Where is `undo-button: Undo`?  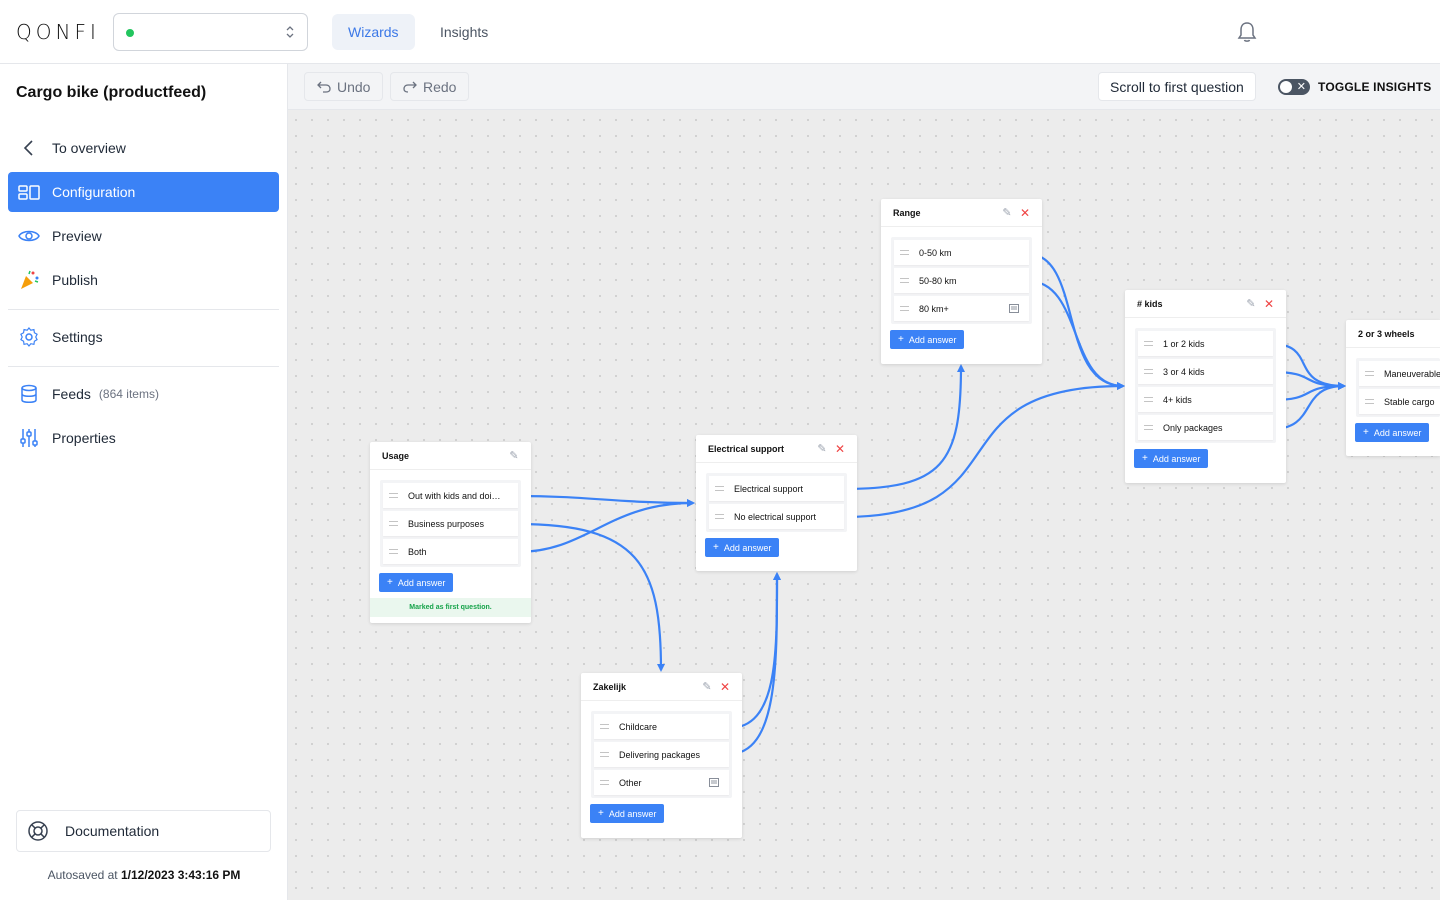 undo-button: Undo is located at coordinates (344, 86).